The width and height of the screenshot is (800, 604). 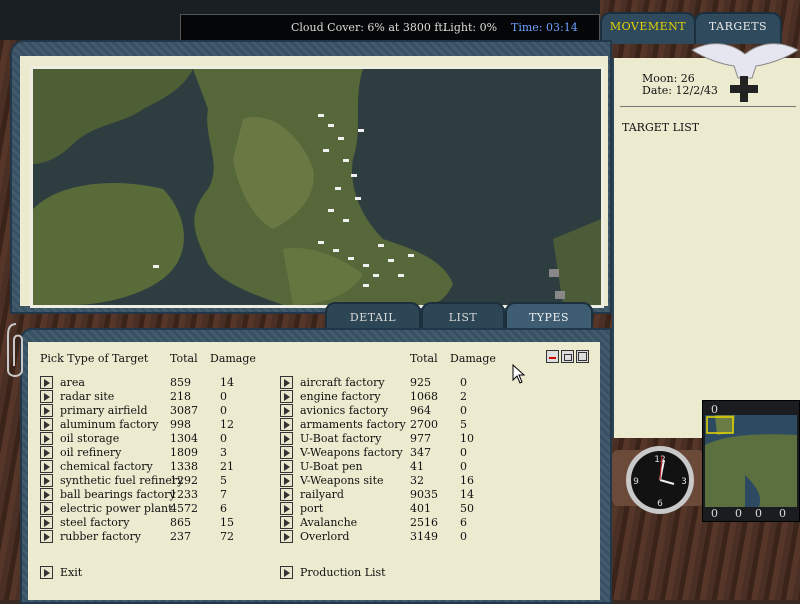 I want to click on target-type-damage: 16, so click(x=467, y=480).